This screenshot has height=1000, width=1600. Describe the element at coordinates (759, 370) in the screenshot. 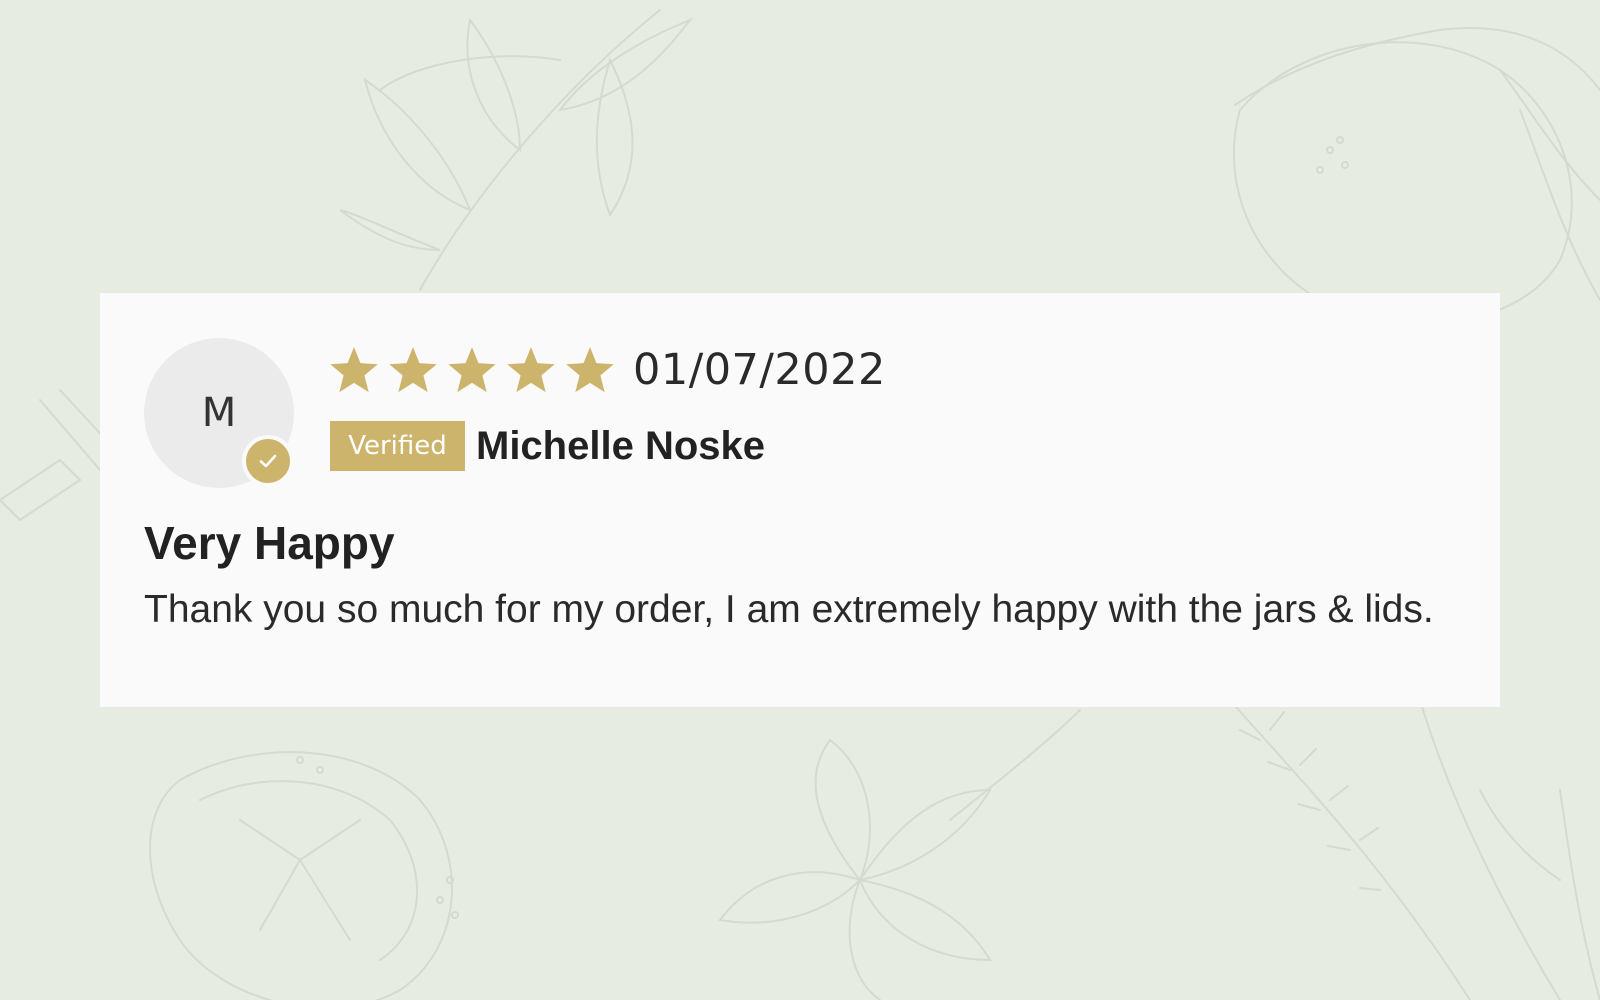

I see `review-date: 01/07/2022` at that location.